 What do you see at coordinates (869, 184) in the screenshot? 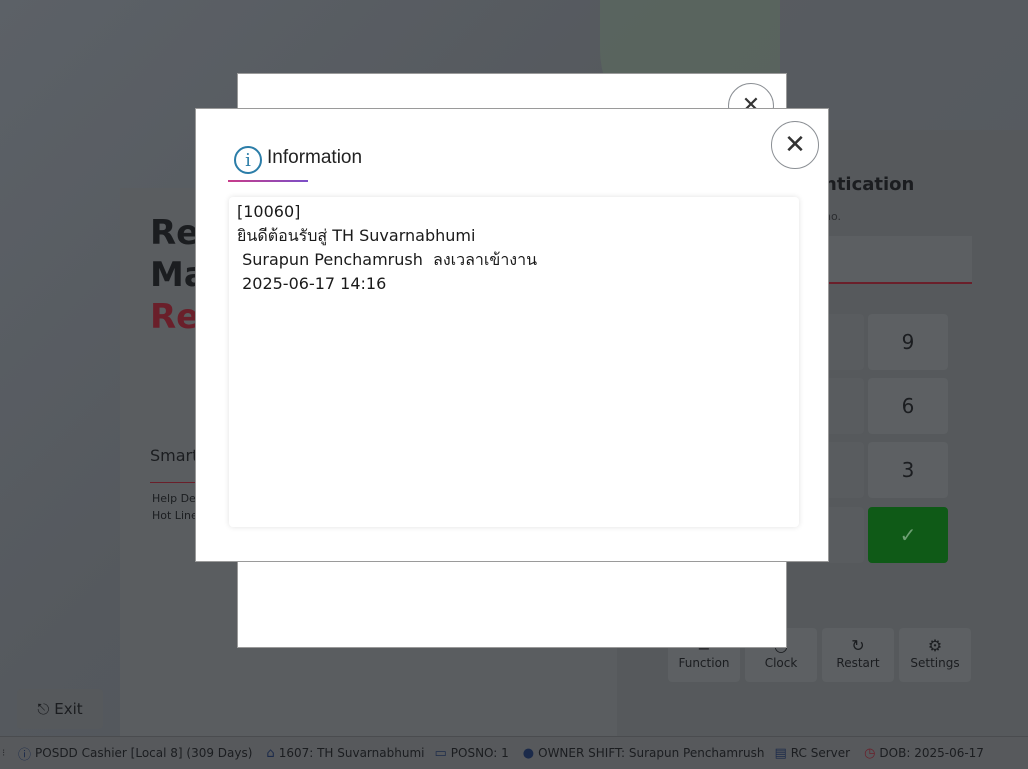
I see `auth-title: ntication` at bounding box center [869, 184].